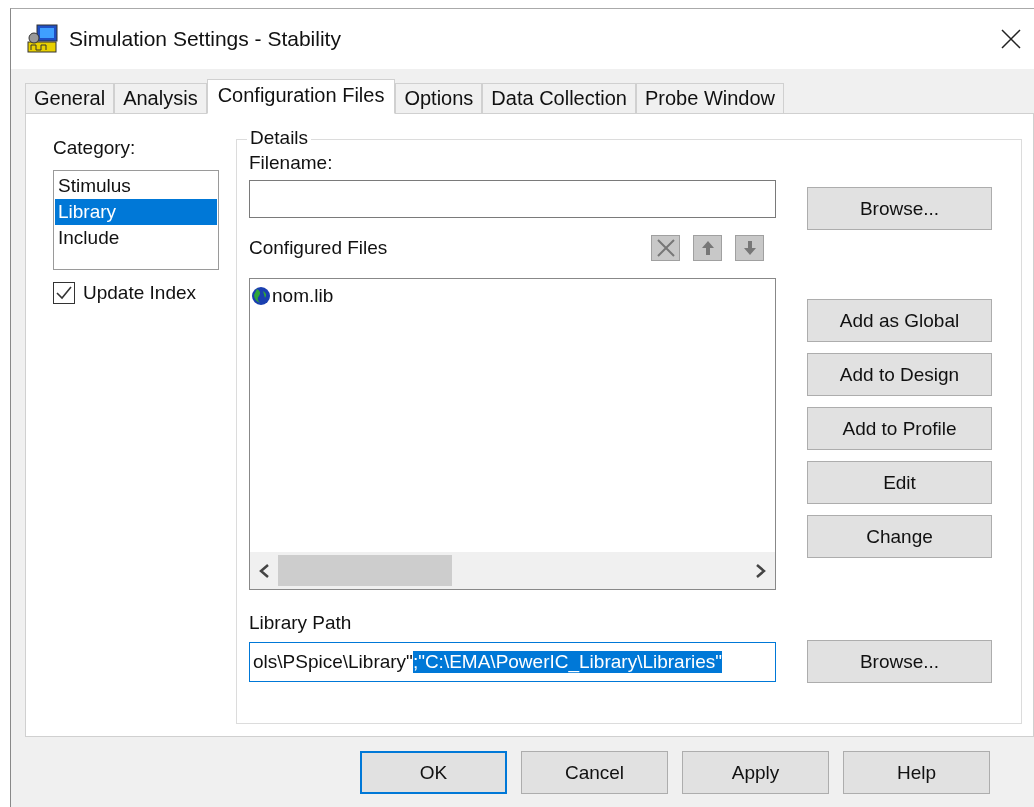 Image resolution: width=1034 pixels, height=807 pixels. I want to click on tab: Probe Window, so click(709, 98).